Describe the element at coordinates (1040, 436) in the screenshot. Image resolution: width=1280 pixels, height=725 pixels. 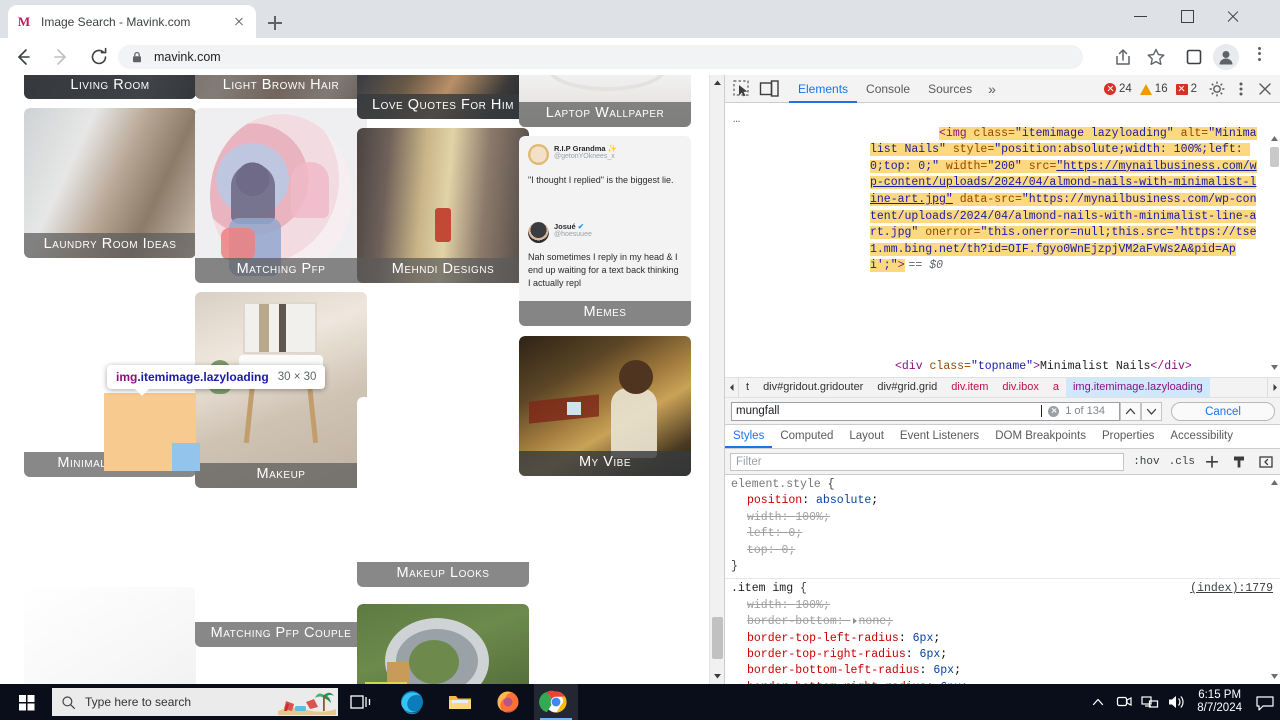
I see `tab-dom-breakpoints: DOM Breakpoints` at that location.